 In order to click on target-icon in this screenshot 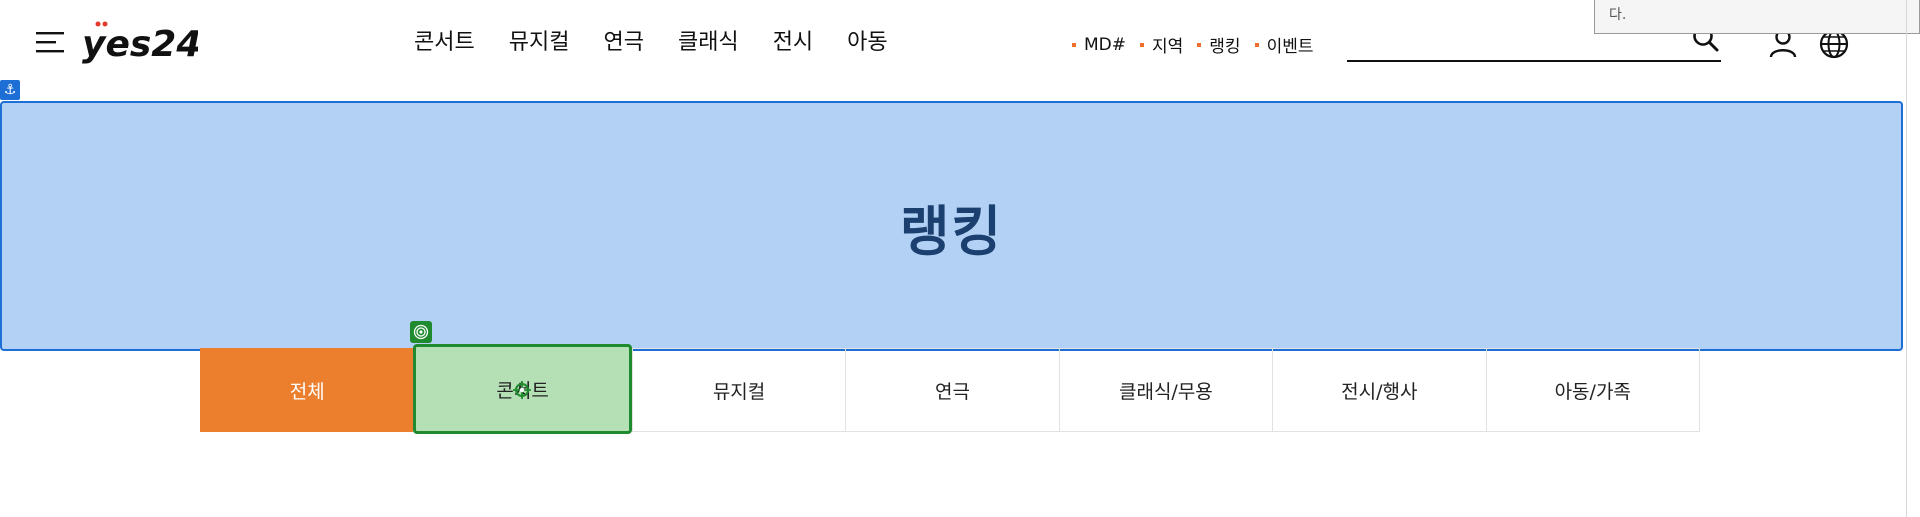, I will do `click(421, 332)`.